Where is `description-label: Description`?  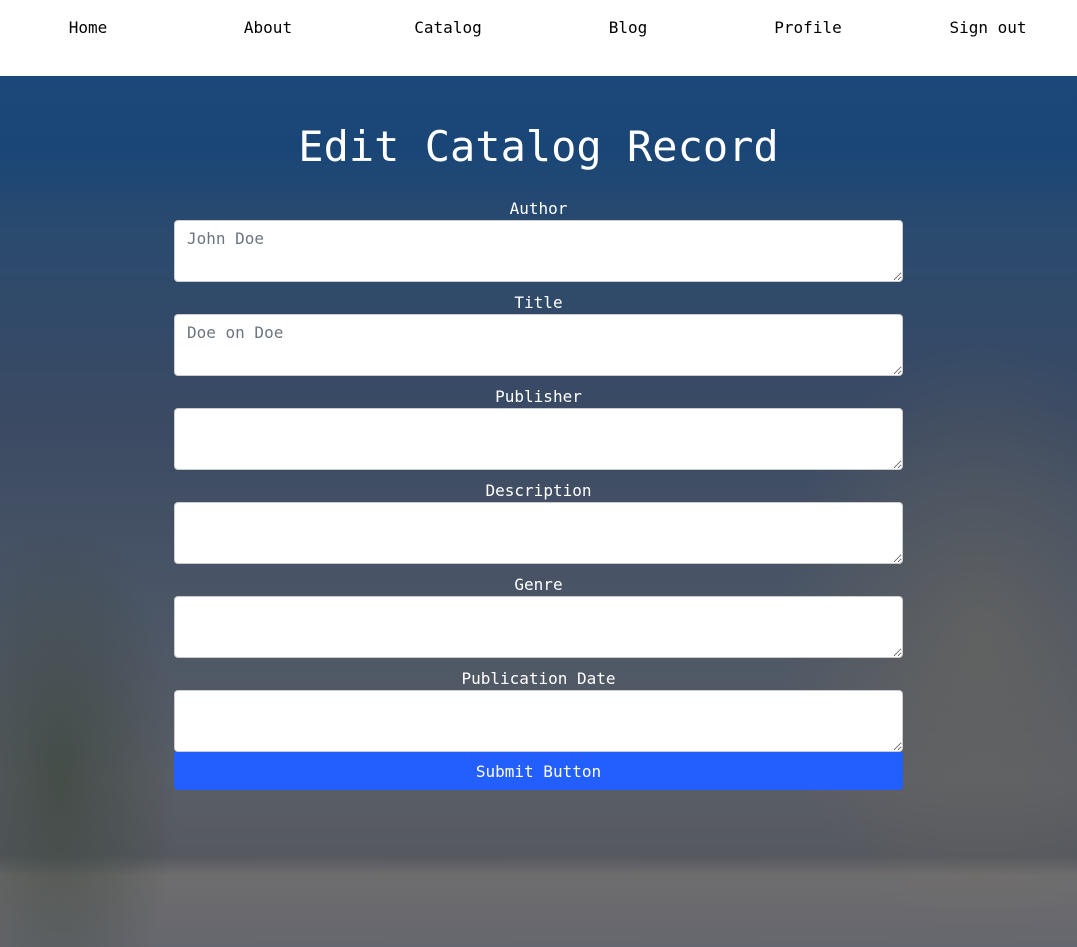
description-label: Description is located at coordinates (538, 490).